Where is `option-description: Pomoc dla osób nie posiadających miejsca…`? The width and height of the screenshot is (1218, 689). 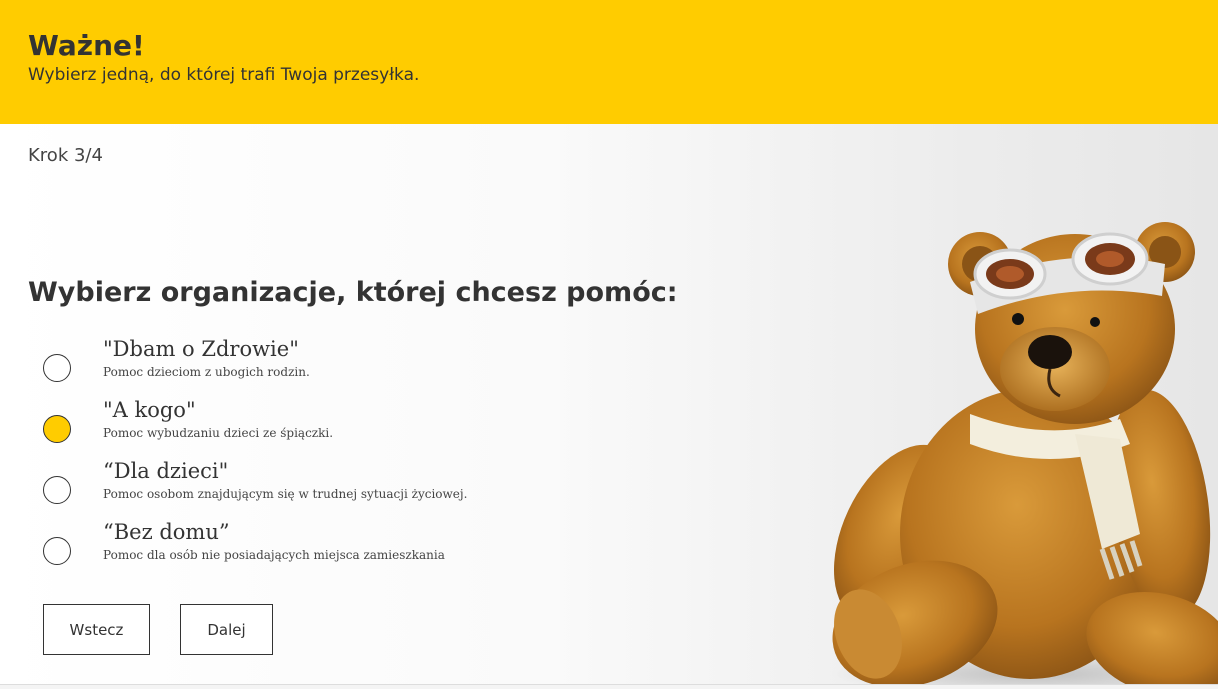
option-description: Pomoc dla osób nie posiadających miejsca… is located at coordinates (274, 555).